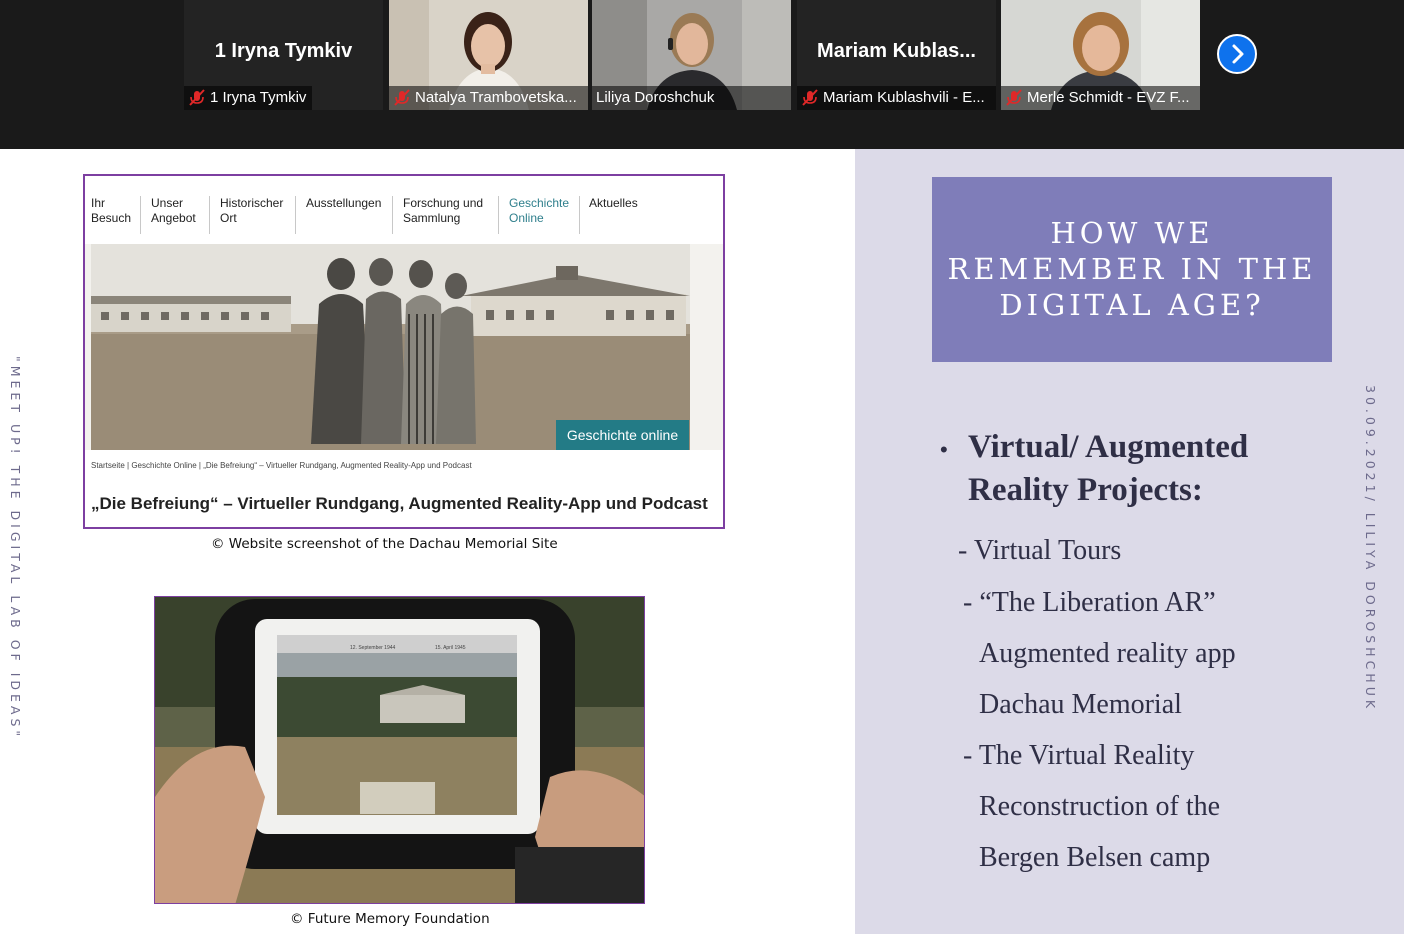 The image size is (1404, 934). I want to click on participant-tile-liliya: Liliya Doroshchuk, so click(691, 55).